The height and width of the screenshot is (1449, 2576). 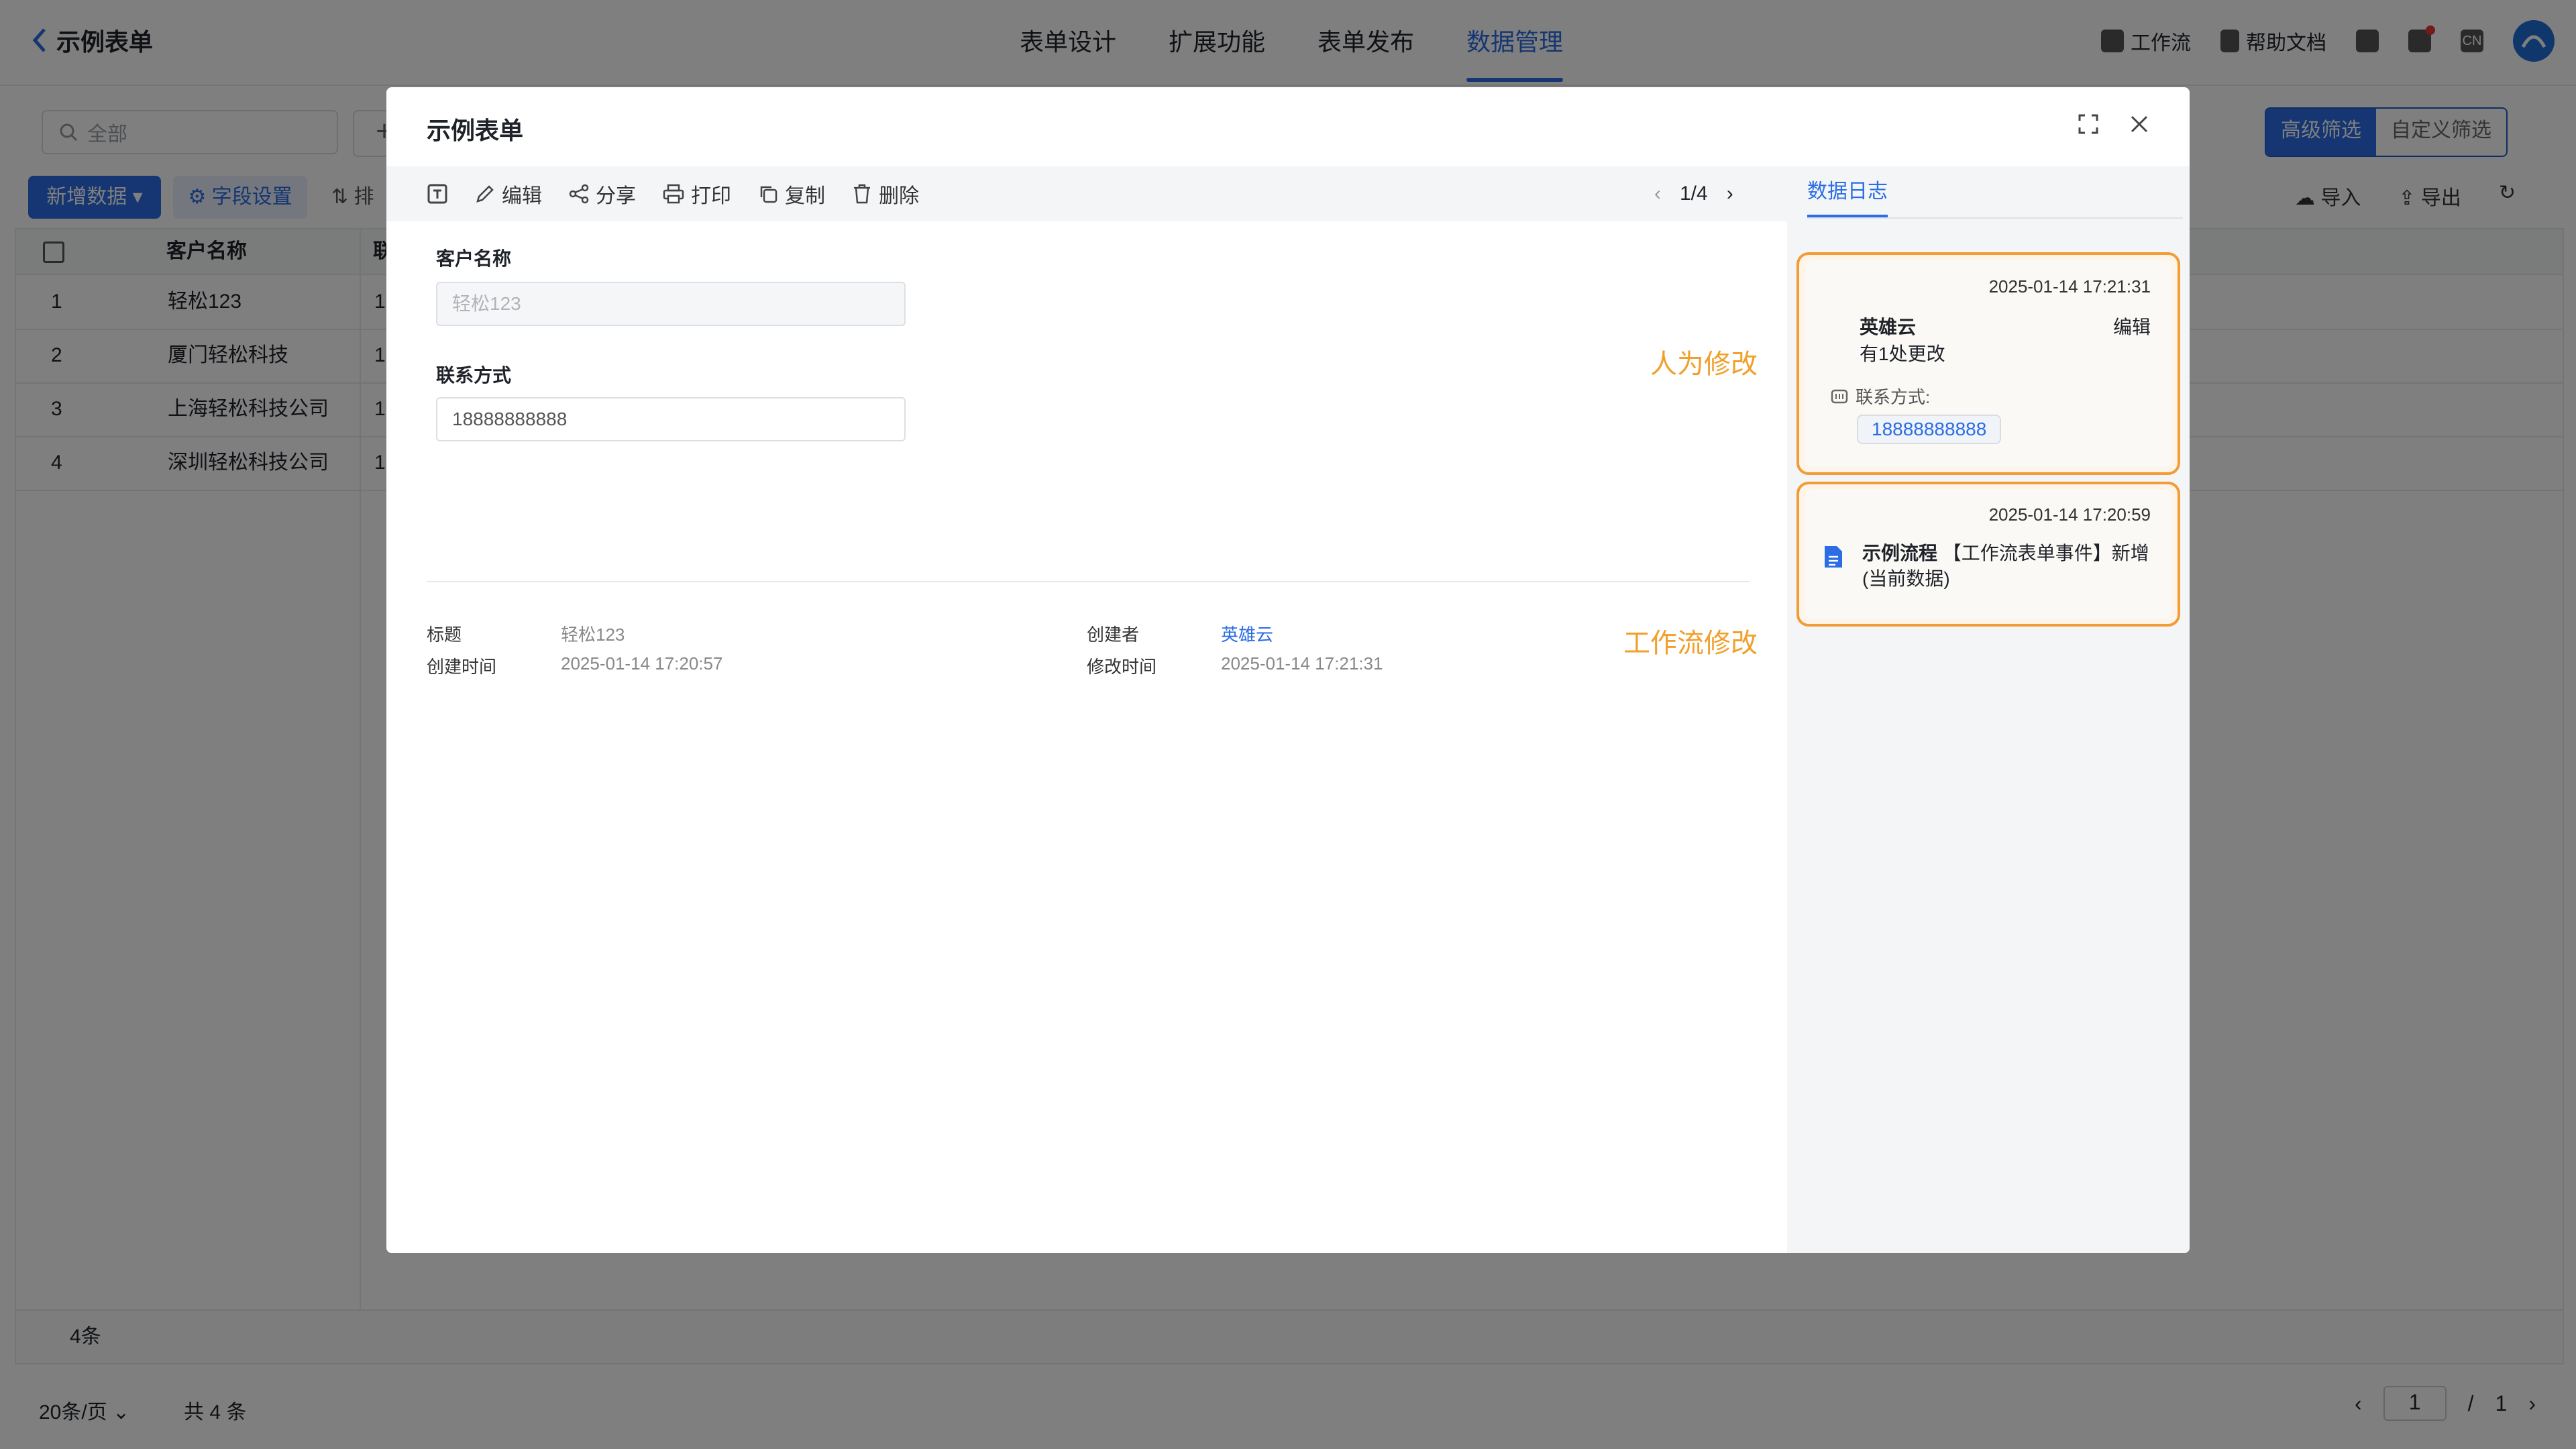 What do you see at coordinates (485, 194) in the screenshot?
I see `pencil-icon` at bounding box center [485, 194].